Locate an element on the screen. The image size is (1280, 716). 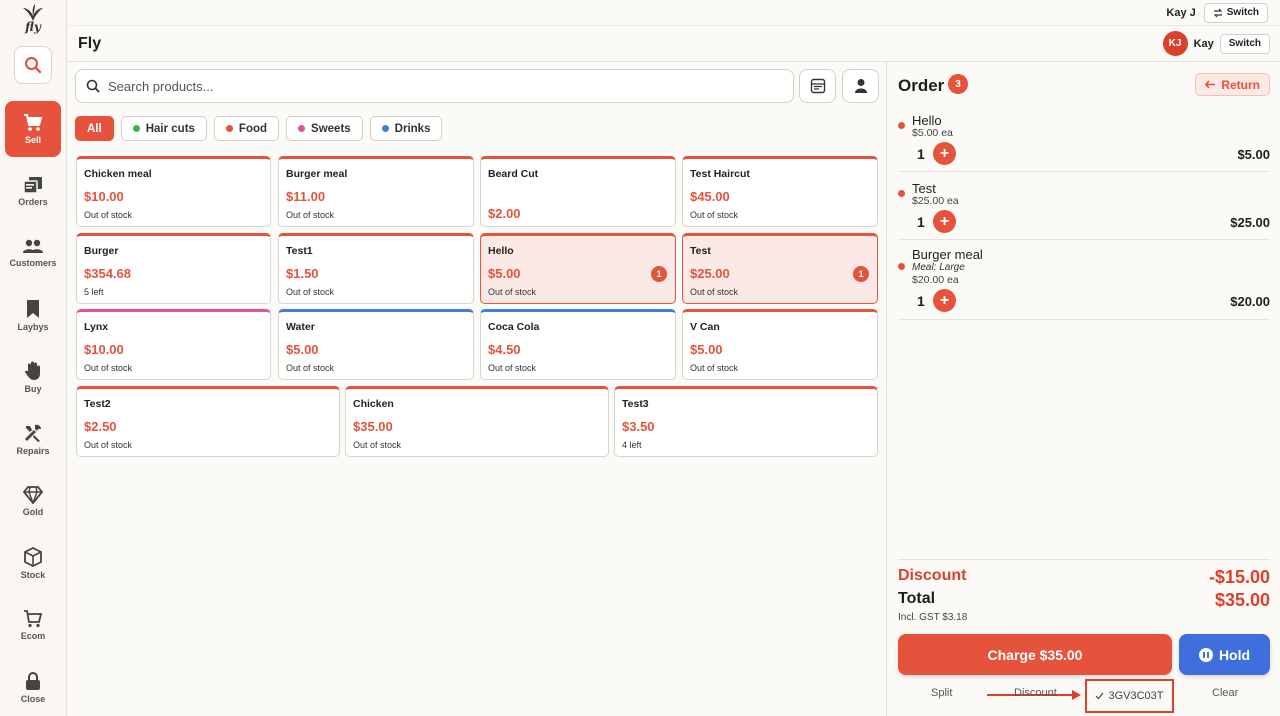
header-user: KJ Kay Switch is located at coordinates (1216, 43).